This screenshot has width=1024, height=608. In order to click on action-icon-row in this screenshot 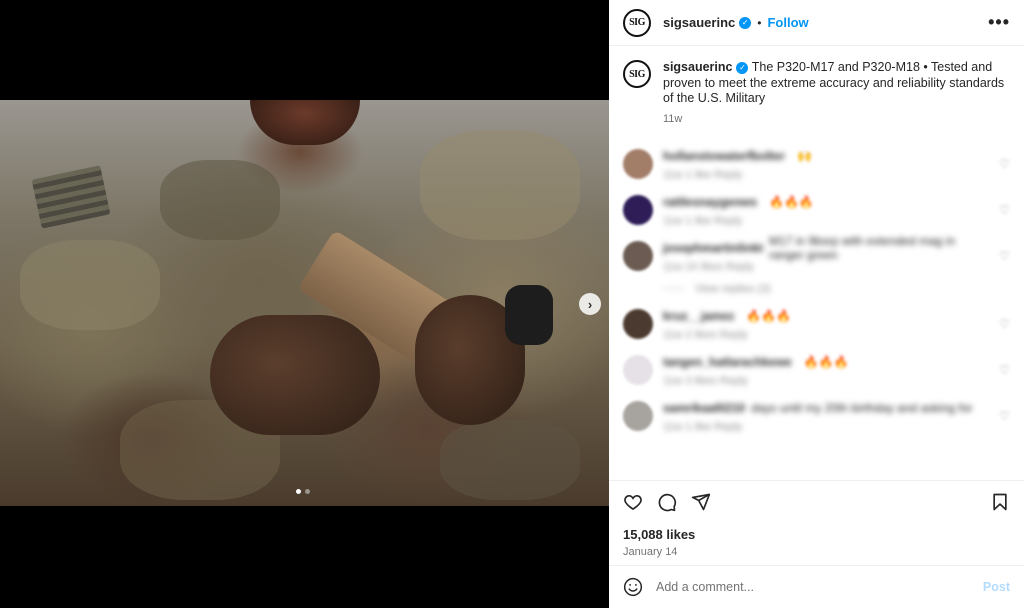, I will do `click(816, 502)`.